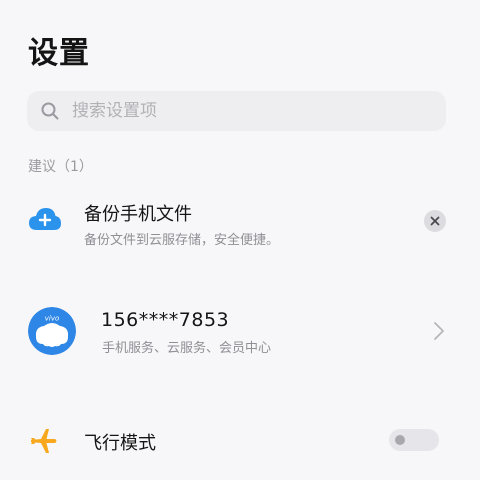 The width and height of the screenshot is (480, 480). What do you see at coordinates (252, 111) in the screenshot?
I see `search-input` at bounding box center [252, 111].